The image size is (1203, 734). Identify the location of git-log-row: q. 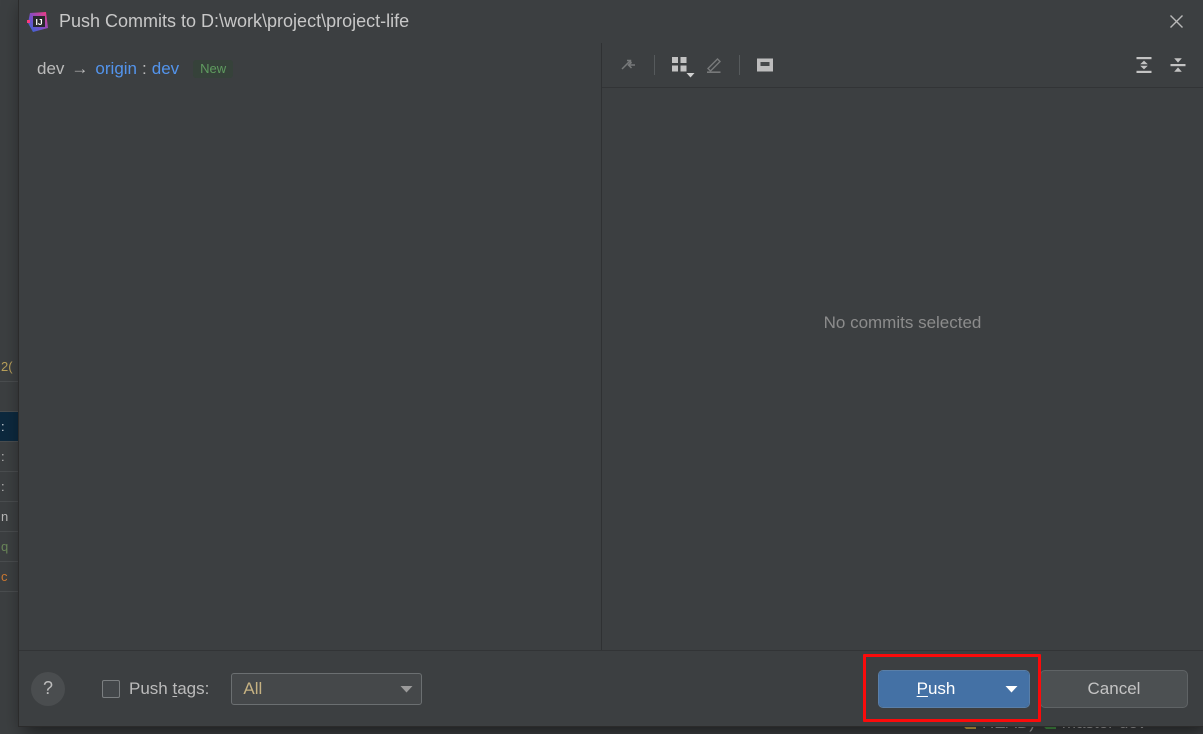
(9, 547).